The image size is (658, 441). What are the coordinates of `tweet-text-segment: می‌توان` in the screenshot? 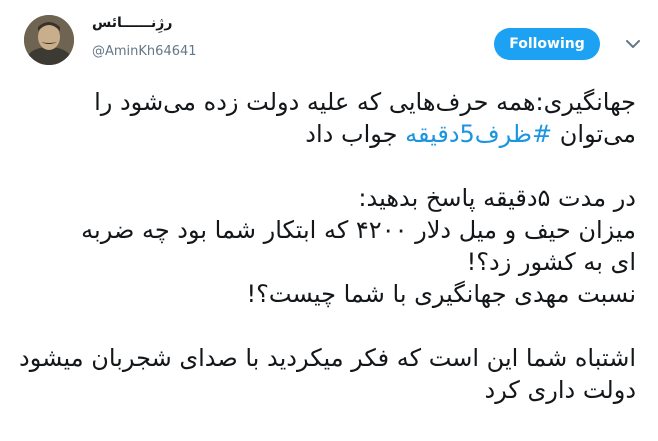 It's located at (594, 134).